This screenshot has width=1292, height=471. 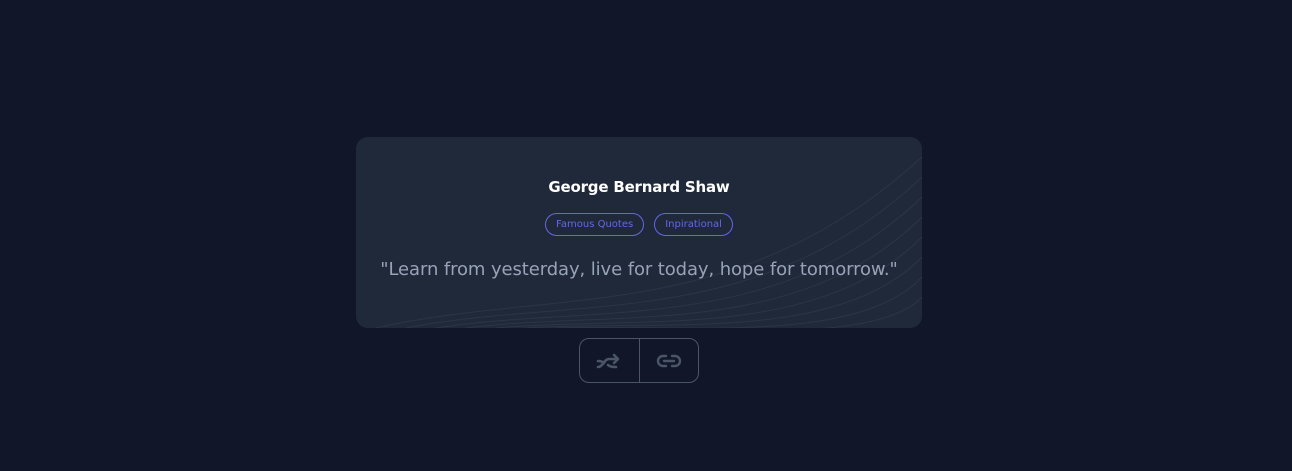 I want to click on copy-link-button, so click(x=668, y=360).